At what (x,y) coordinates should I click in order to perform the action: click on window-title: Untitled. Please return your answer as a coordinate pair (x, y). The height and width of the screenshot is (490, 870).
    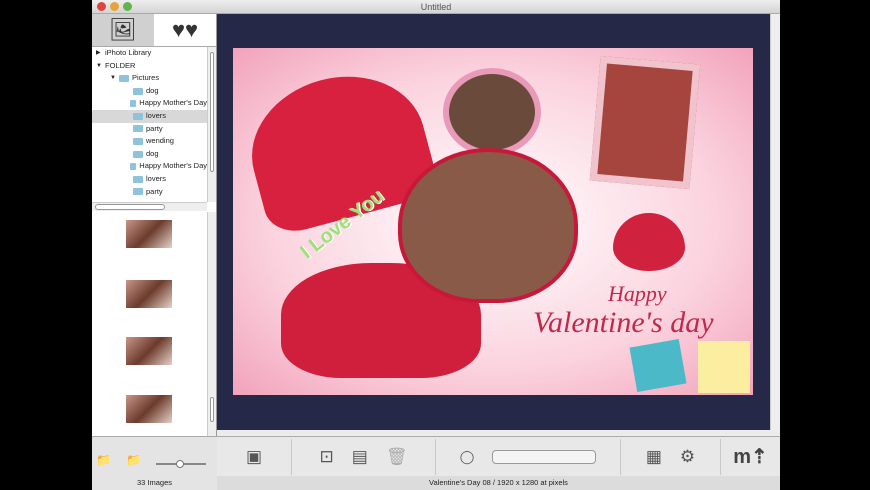
    Looking at the image, I should click on (436, 7).